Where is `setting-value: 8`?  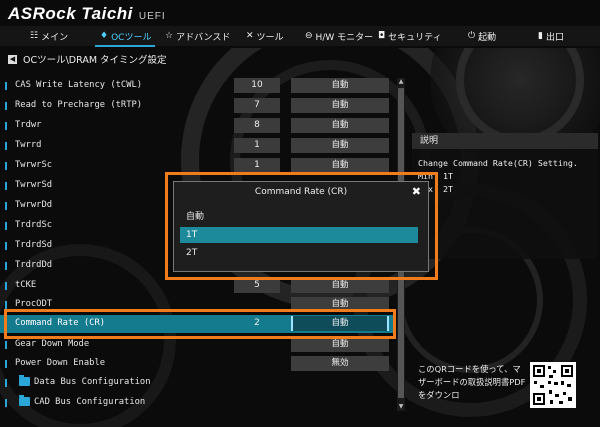 setting-value: 8 is located at coordinates (257, 125).